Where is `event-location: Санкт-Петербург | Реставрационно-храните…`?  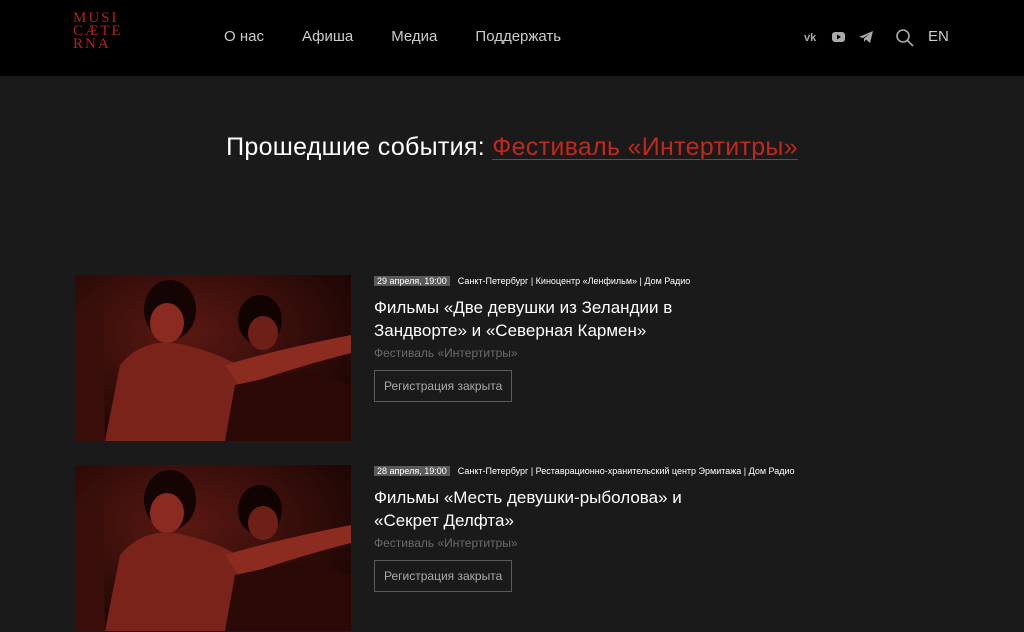 event-location: Санкт-Петербург | Реставрационно-храните… is located at coordinates (626, 471).